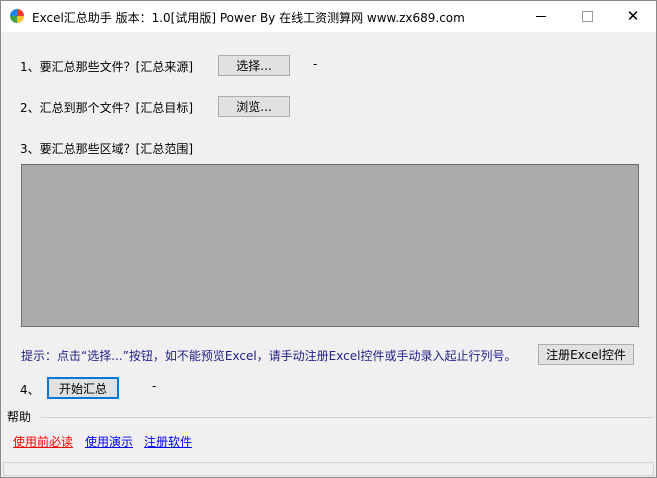  I want to click on close-button: ✕, so click(633, 16).